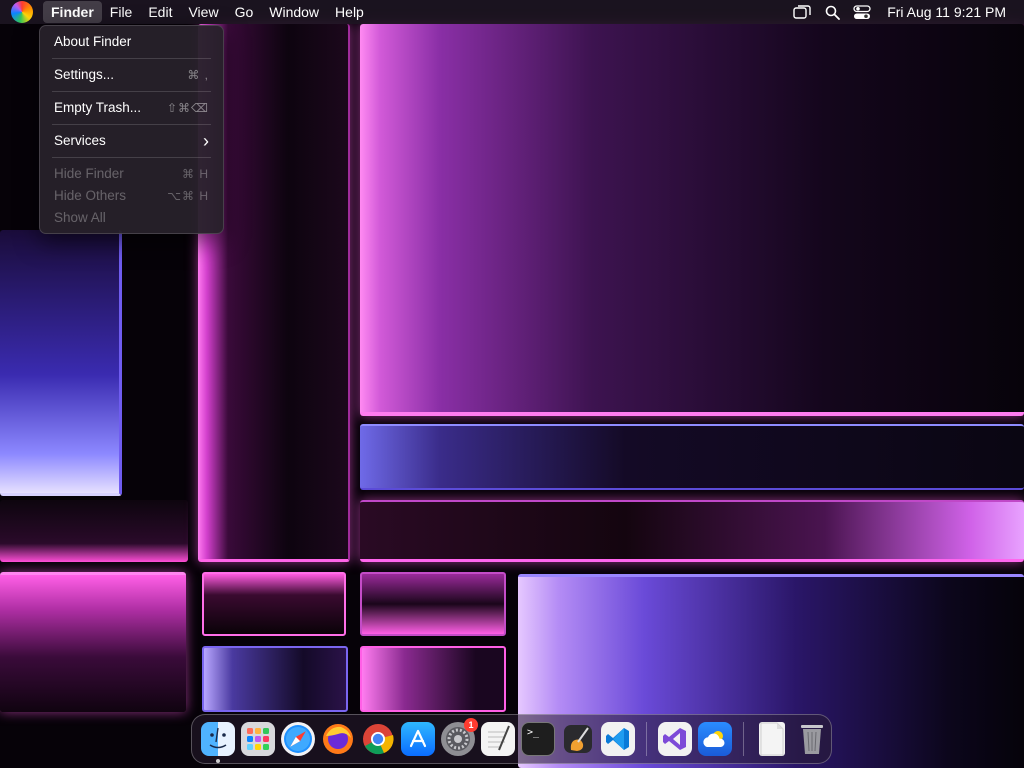 The width and height of the screenshot is (1024, 768). What do you see at coordinates (715, 739) in the screenshot?
I see `weather-icon` at bounding box center [715, 739].